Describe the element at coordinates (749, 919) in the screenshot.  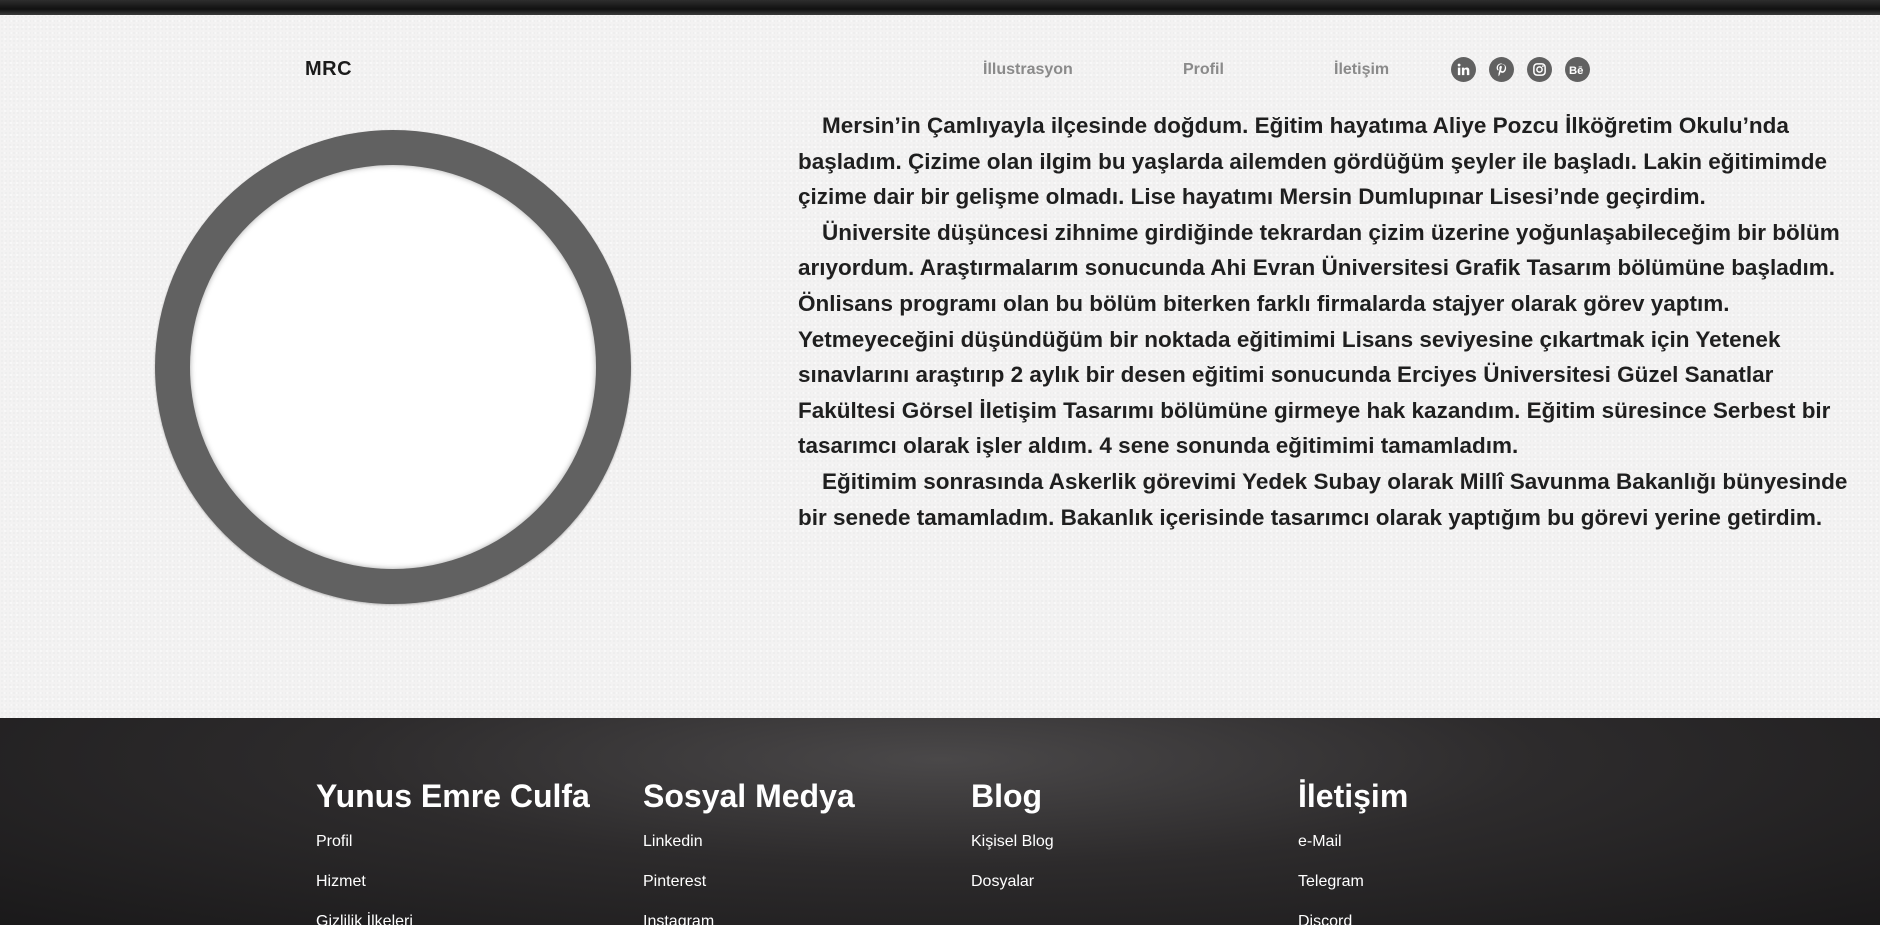
I see `footer-link-instagram: Instagram` at that location.